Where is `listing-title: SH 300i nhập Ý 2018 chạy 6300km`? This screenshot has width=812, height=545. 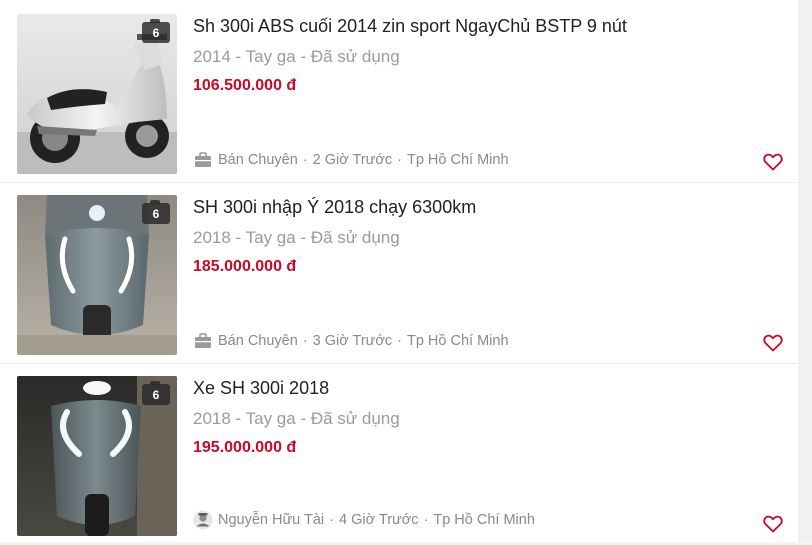 listing-title: SH 300i nhập Ý 2018 chạy 6300km is located at coordinates (334, 207).